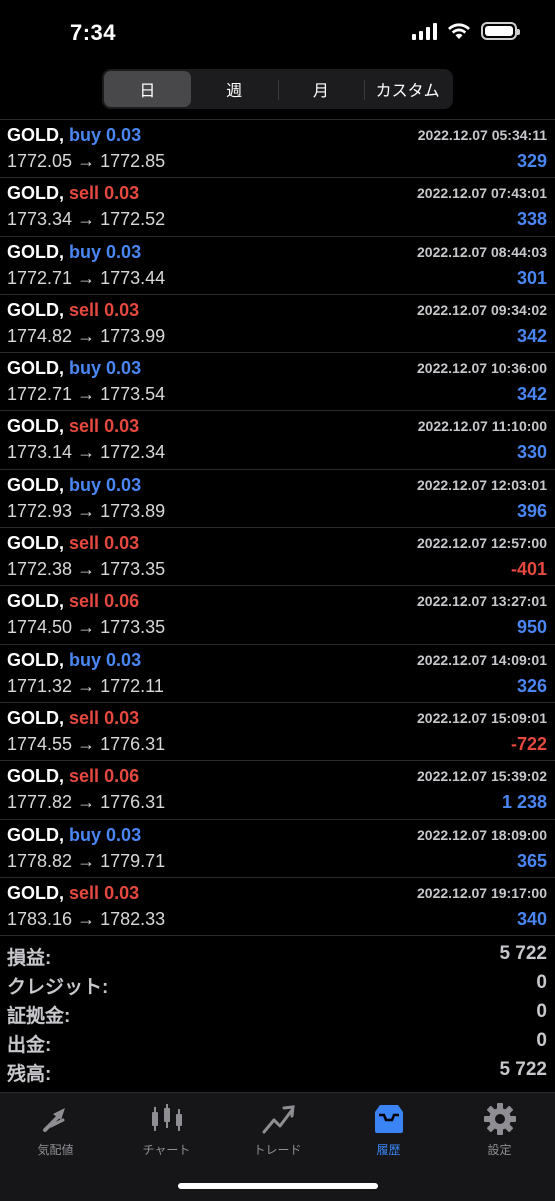 This screenshot has width=555, height=1201. What do you see at coordinates (55, 1150) in the screenshot?
I see `tab-label: 気配値` at bounding box center [55, 1150].